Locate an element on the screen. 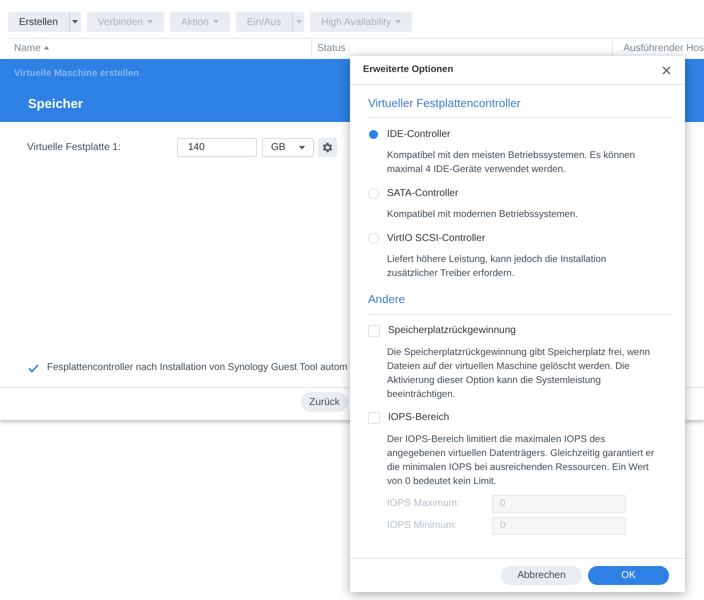  section-heading: Virtueller Festplattencontroller is located at coordinates (520, 104).